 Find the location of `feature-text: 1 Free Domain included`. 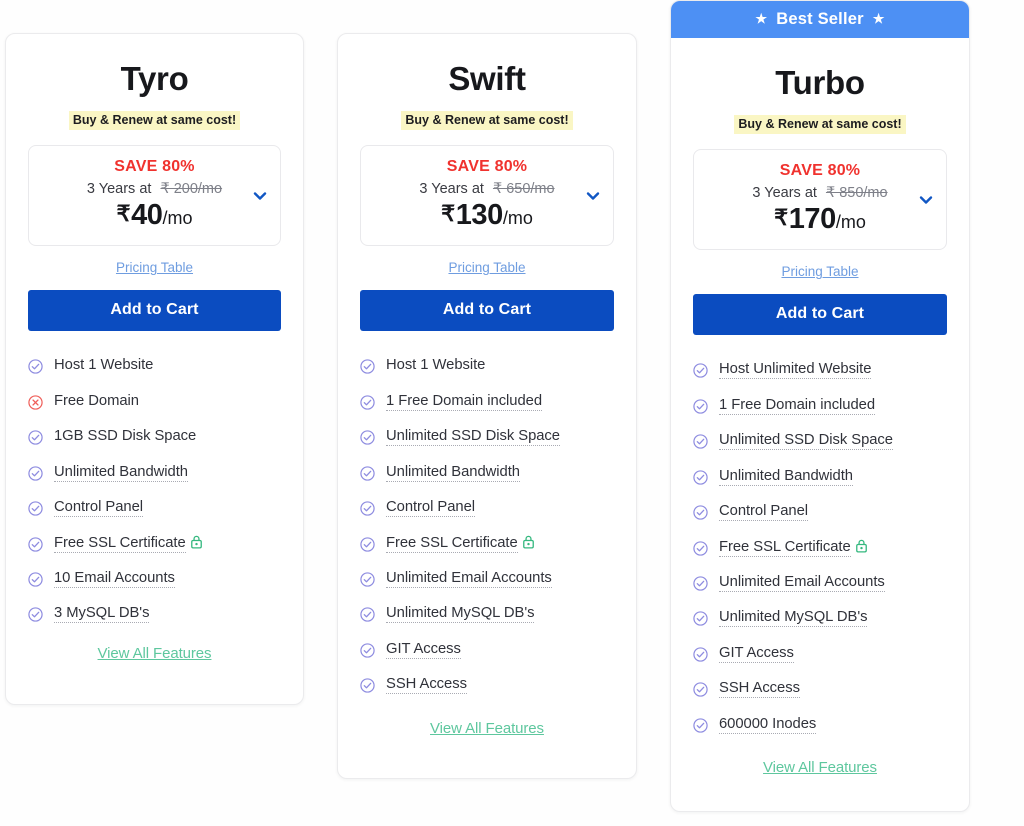

feature-text: 1 Free Domain included is located at coordinates (797, 405).